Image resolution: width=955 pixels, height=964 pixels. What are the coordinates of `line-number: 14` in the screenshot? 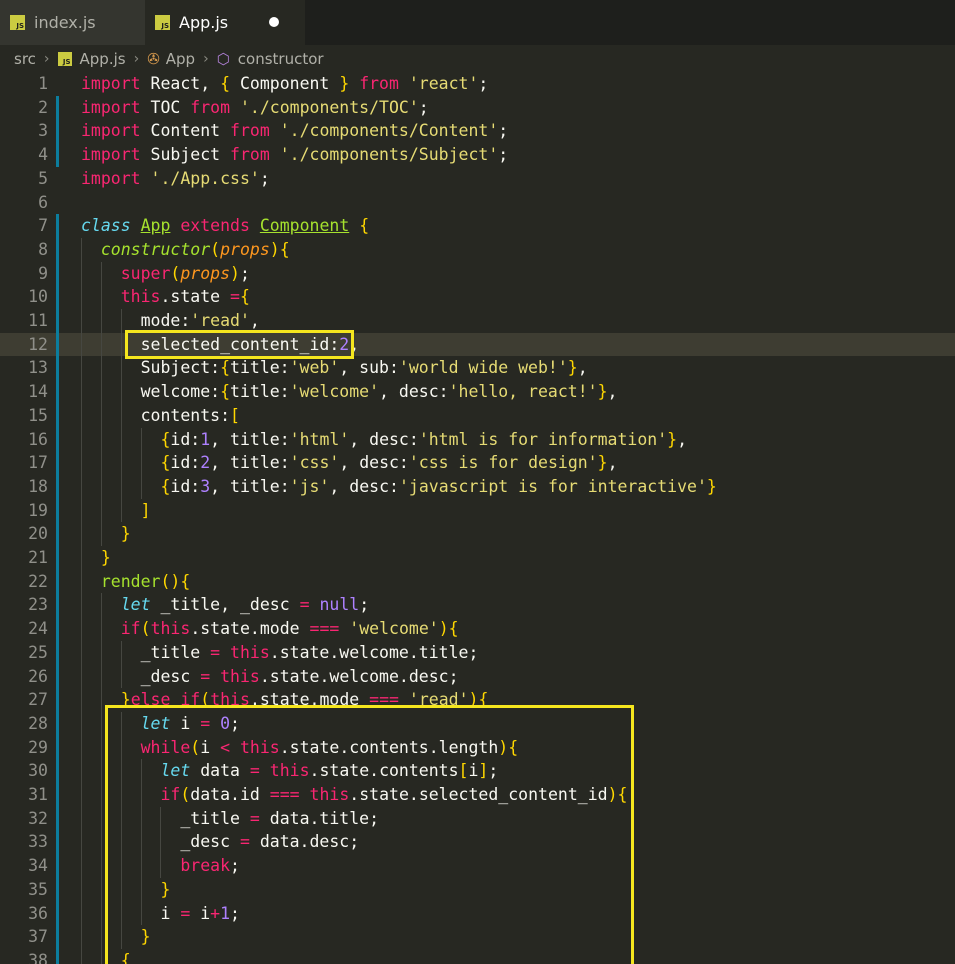 It's located at (38, 392).